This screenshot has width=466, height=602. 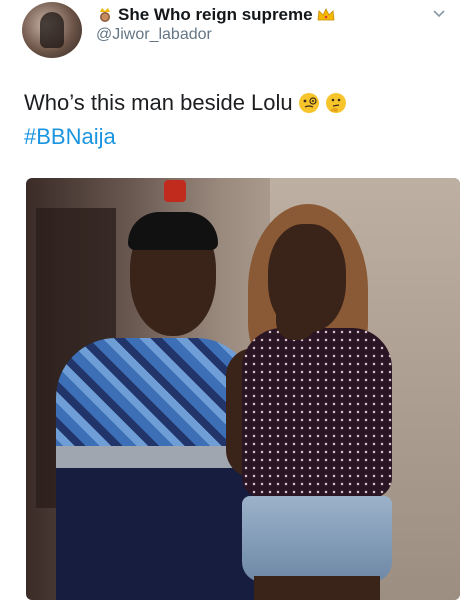 I want to click on avatar, so click(x=52, y=30).